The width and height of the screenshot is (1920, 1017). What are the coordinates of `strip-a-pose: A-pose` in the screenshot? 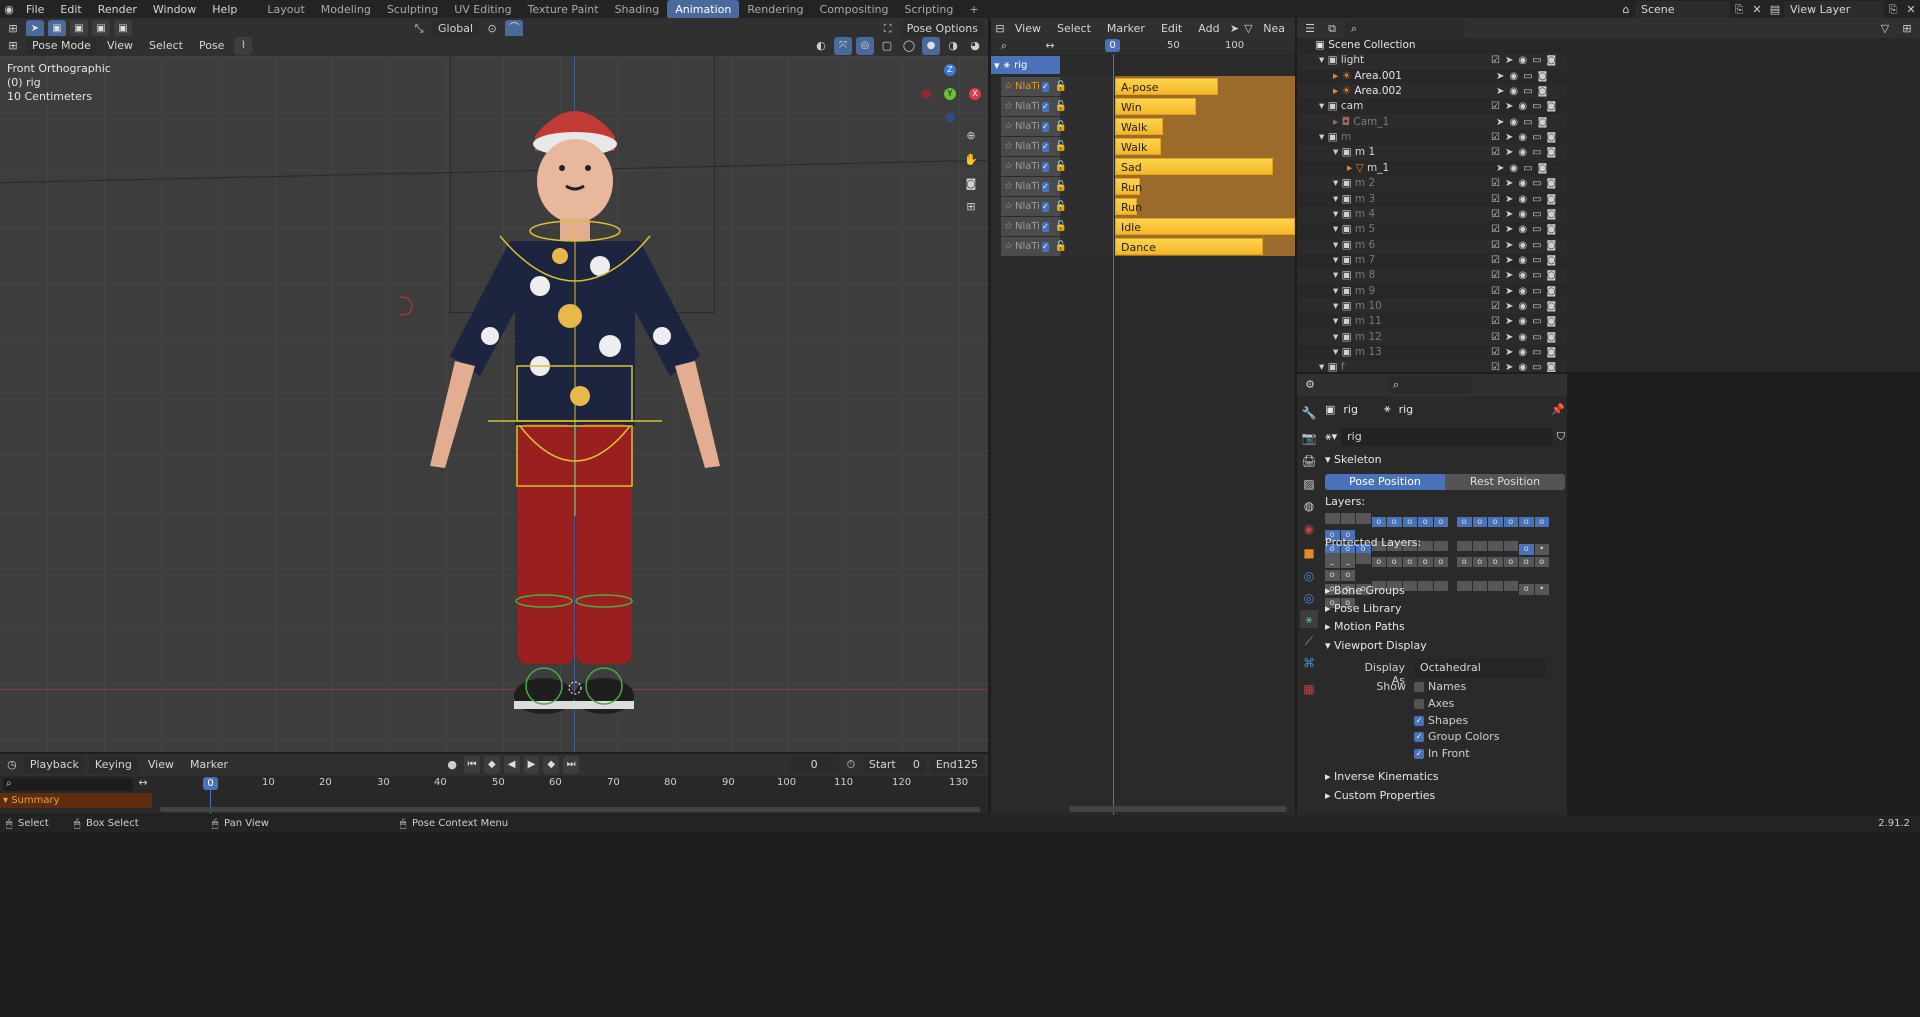 It's located at (1166, 86).